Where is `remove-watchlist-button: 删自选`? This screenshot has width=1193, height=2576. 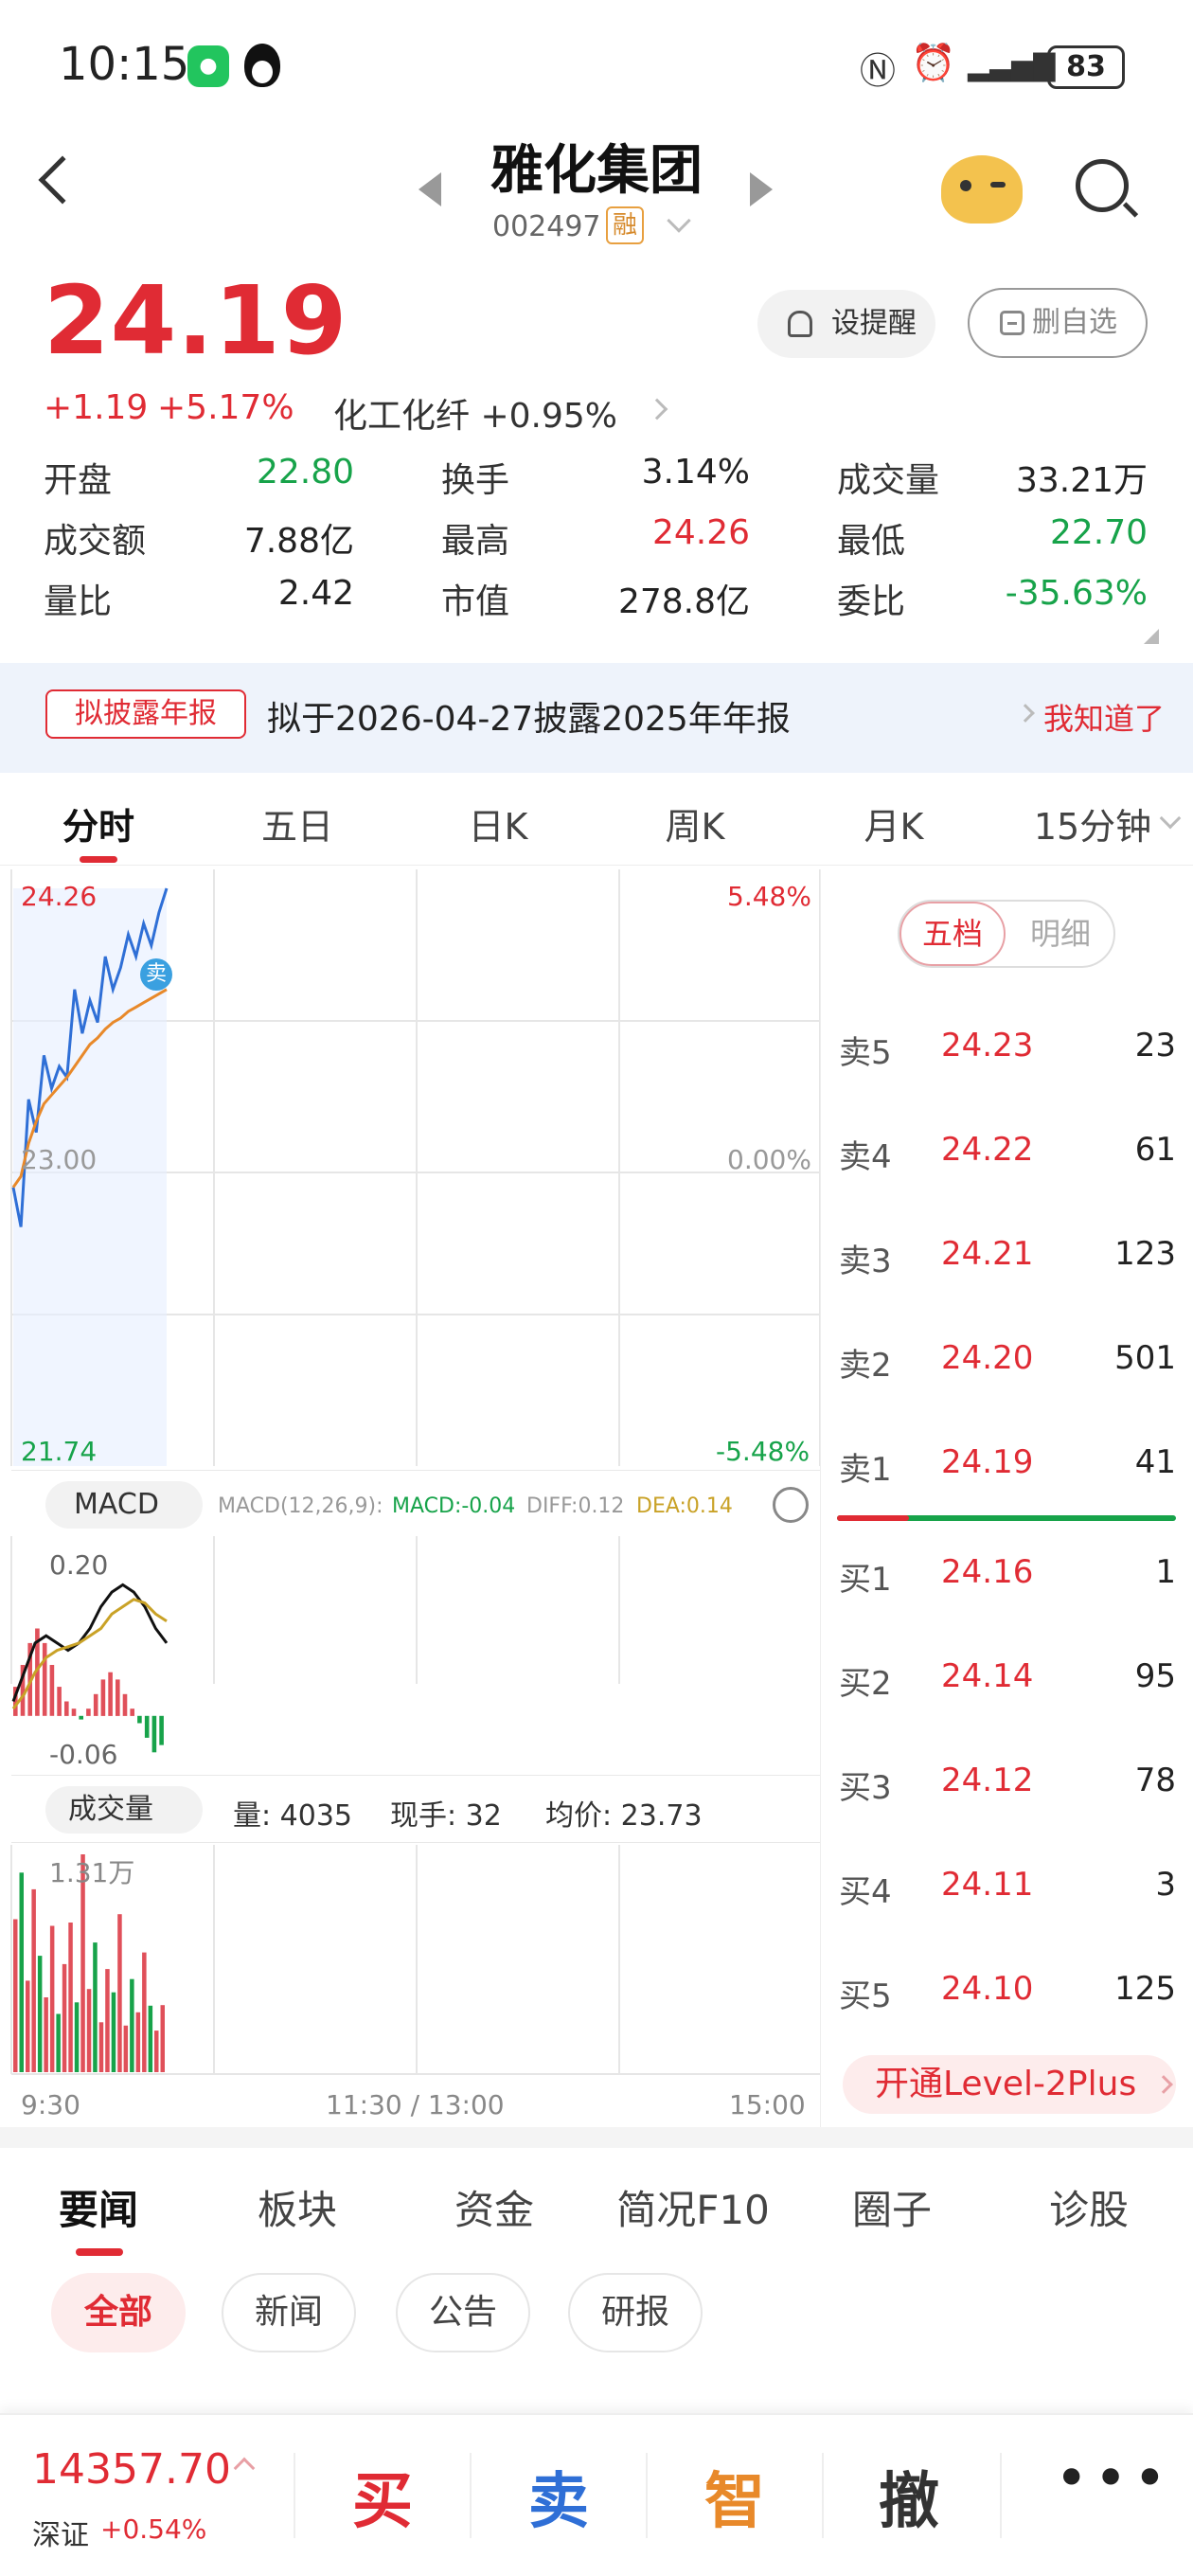
remove-watchlist-button: 删自选 is located at coordinates (1058, 323).